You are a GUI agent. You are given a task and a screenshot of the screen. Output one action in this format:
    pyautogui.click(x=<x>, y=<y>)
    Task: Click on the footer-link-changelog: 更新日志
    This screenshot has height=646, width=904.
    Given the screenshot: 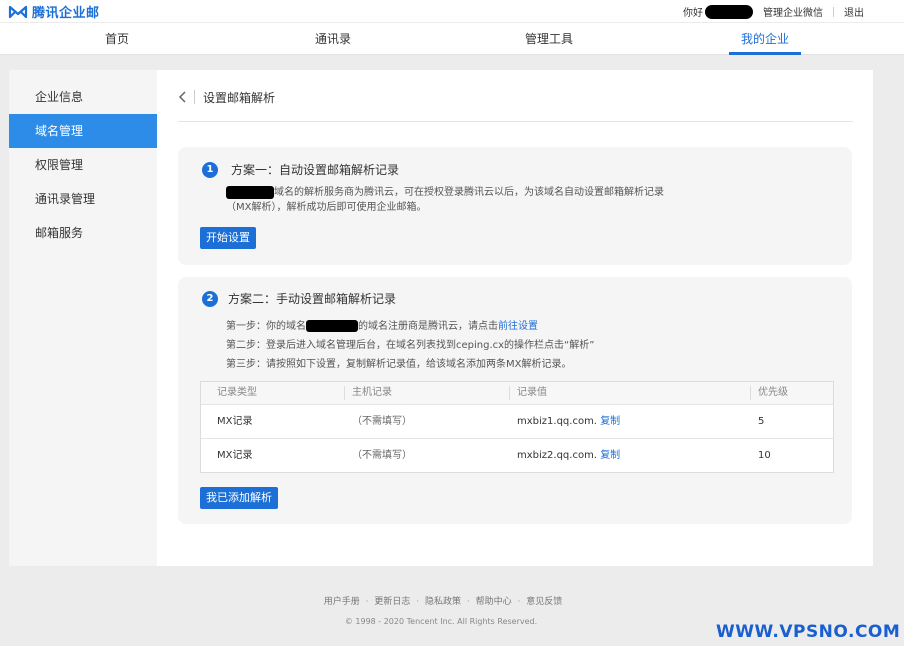 What is the action you would take?
    pyautogui.click(x=392, y=602)
    